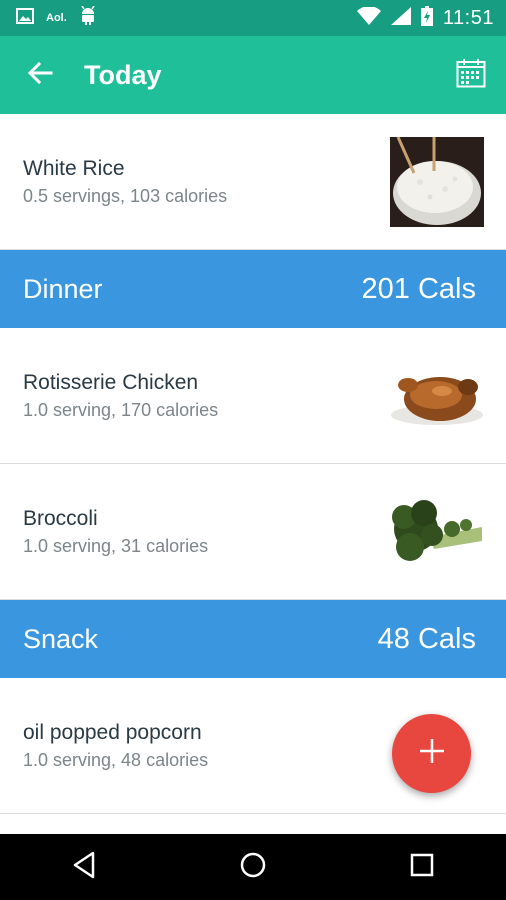 The height and width of the screenshot is (900, 506). I want to click on add-food-button, so click(431, 753).